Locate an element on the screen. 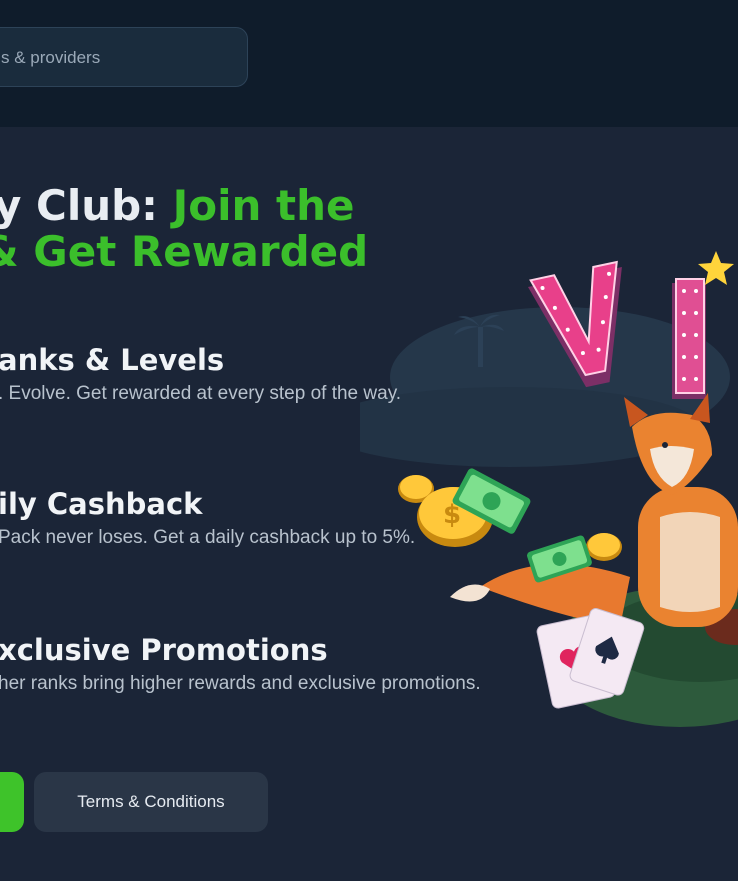 The height and width of the screenshot is (881, 738). vip-letter-i is located at coordinates (689, 338).